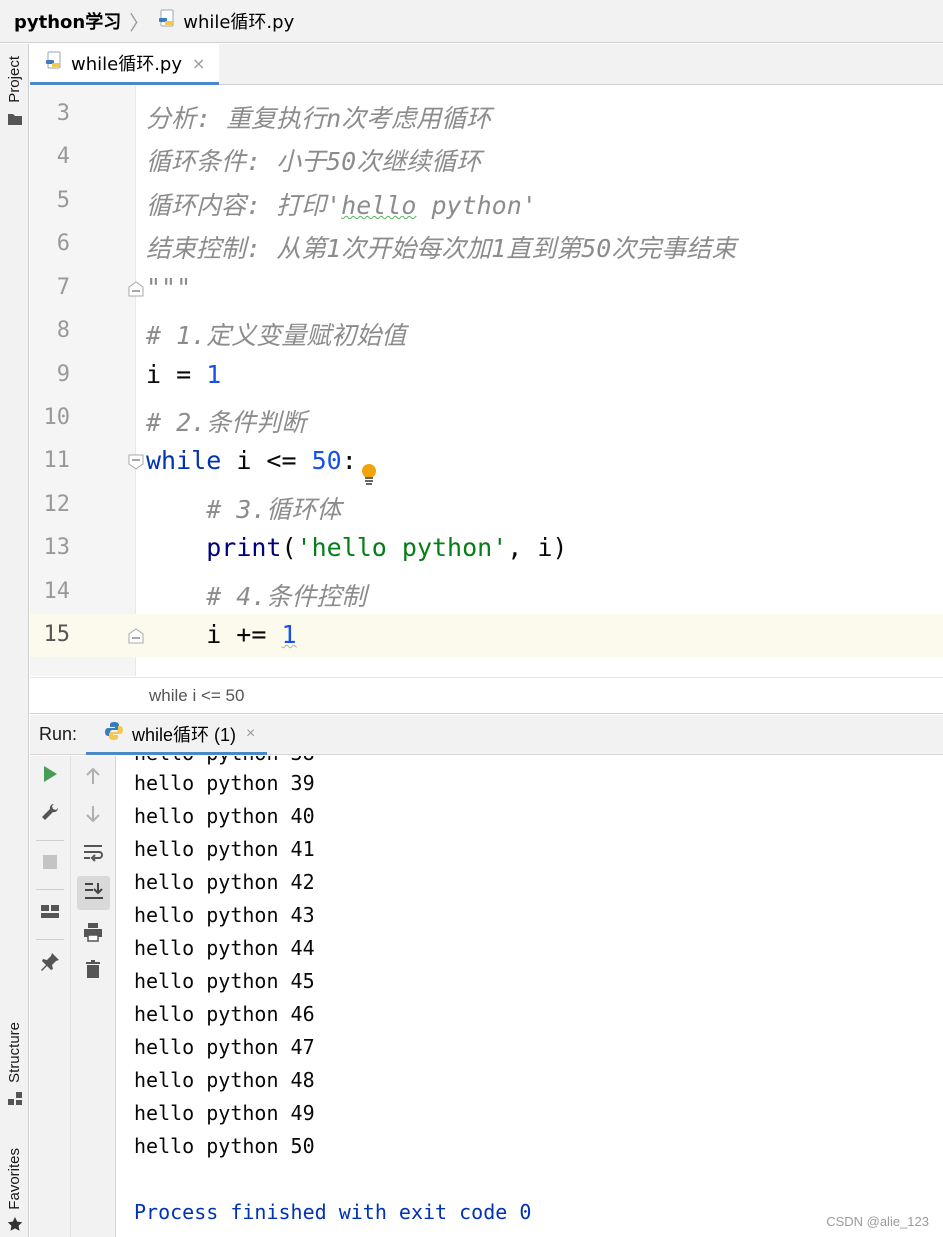  What do you see at coordinates (289, 634) in the screenshot?
I see `number-literal: 1` at bounding box center [289, 634].